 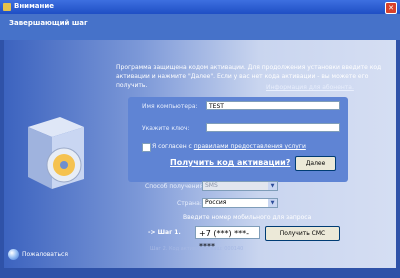 What do you see at coordinates (170, 106) in the screenshot?
I see `computer-name-label: Имя компьютера:` at bounding box center [170, 106].